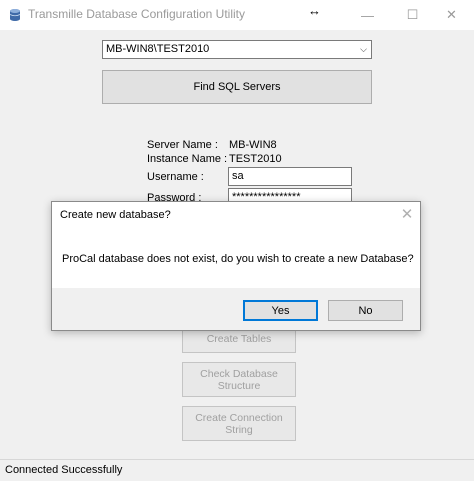 This screenshot has height=481, width=474. What do you see at coordinates (290, 176) in the screenshot?
I see `username-field: sa` at bounding box center [290, 176].